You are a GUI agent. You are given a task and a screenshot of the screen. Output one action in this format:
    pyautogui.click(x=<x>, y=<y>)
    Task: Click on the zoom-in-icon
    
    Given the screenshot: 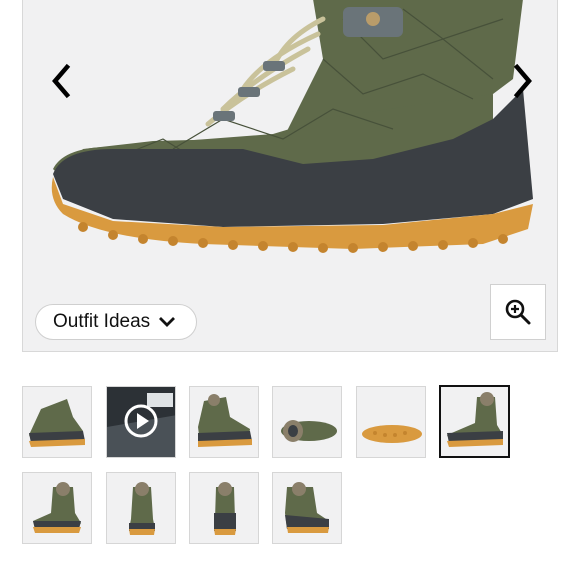 What is the action you would take?
    pyautogui.click(x=518, y=312)
    